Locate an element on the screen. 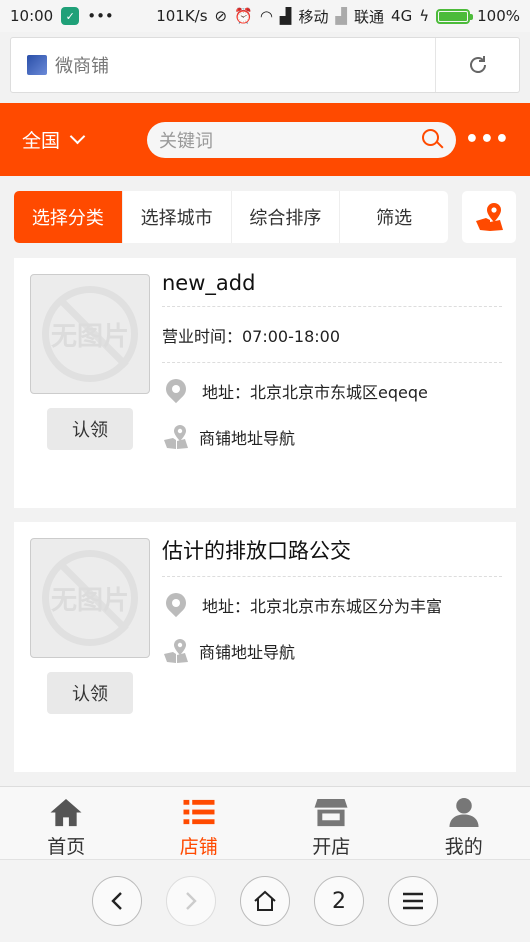 This screenshot has height=942, width=530. menu-button is located at coordinates (413, 901).